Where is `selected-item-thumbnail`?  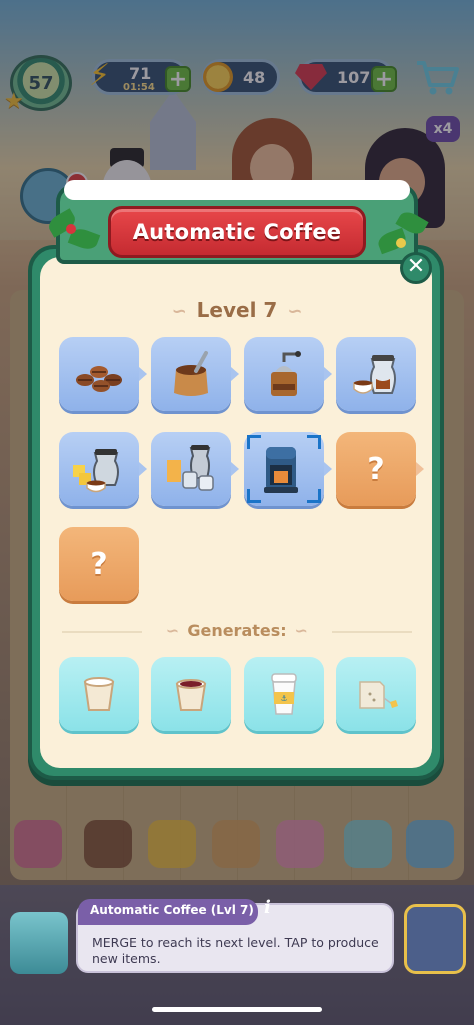
selected-item-thumbnail is located at coordinates (39, 943).